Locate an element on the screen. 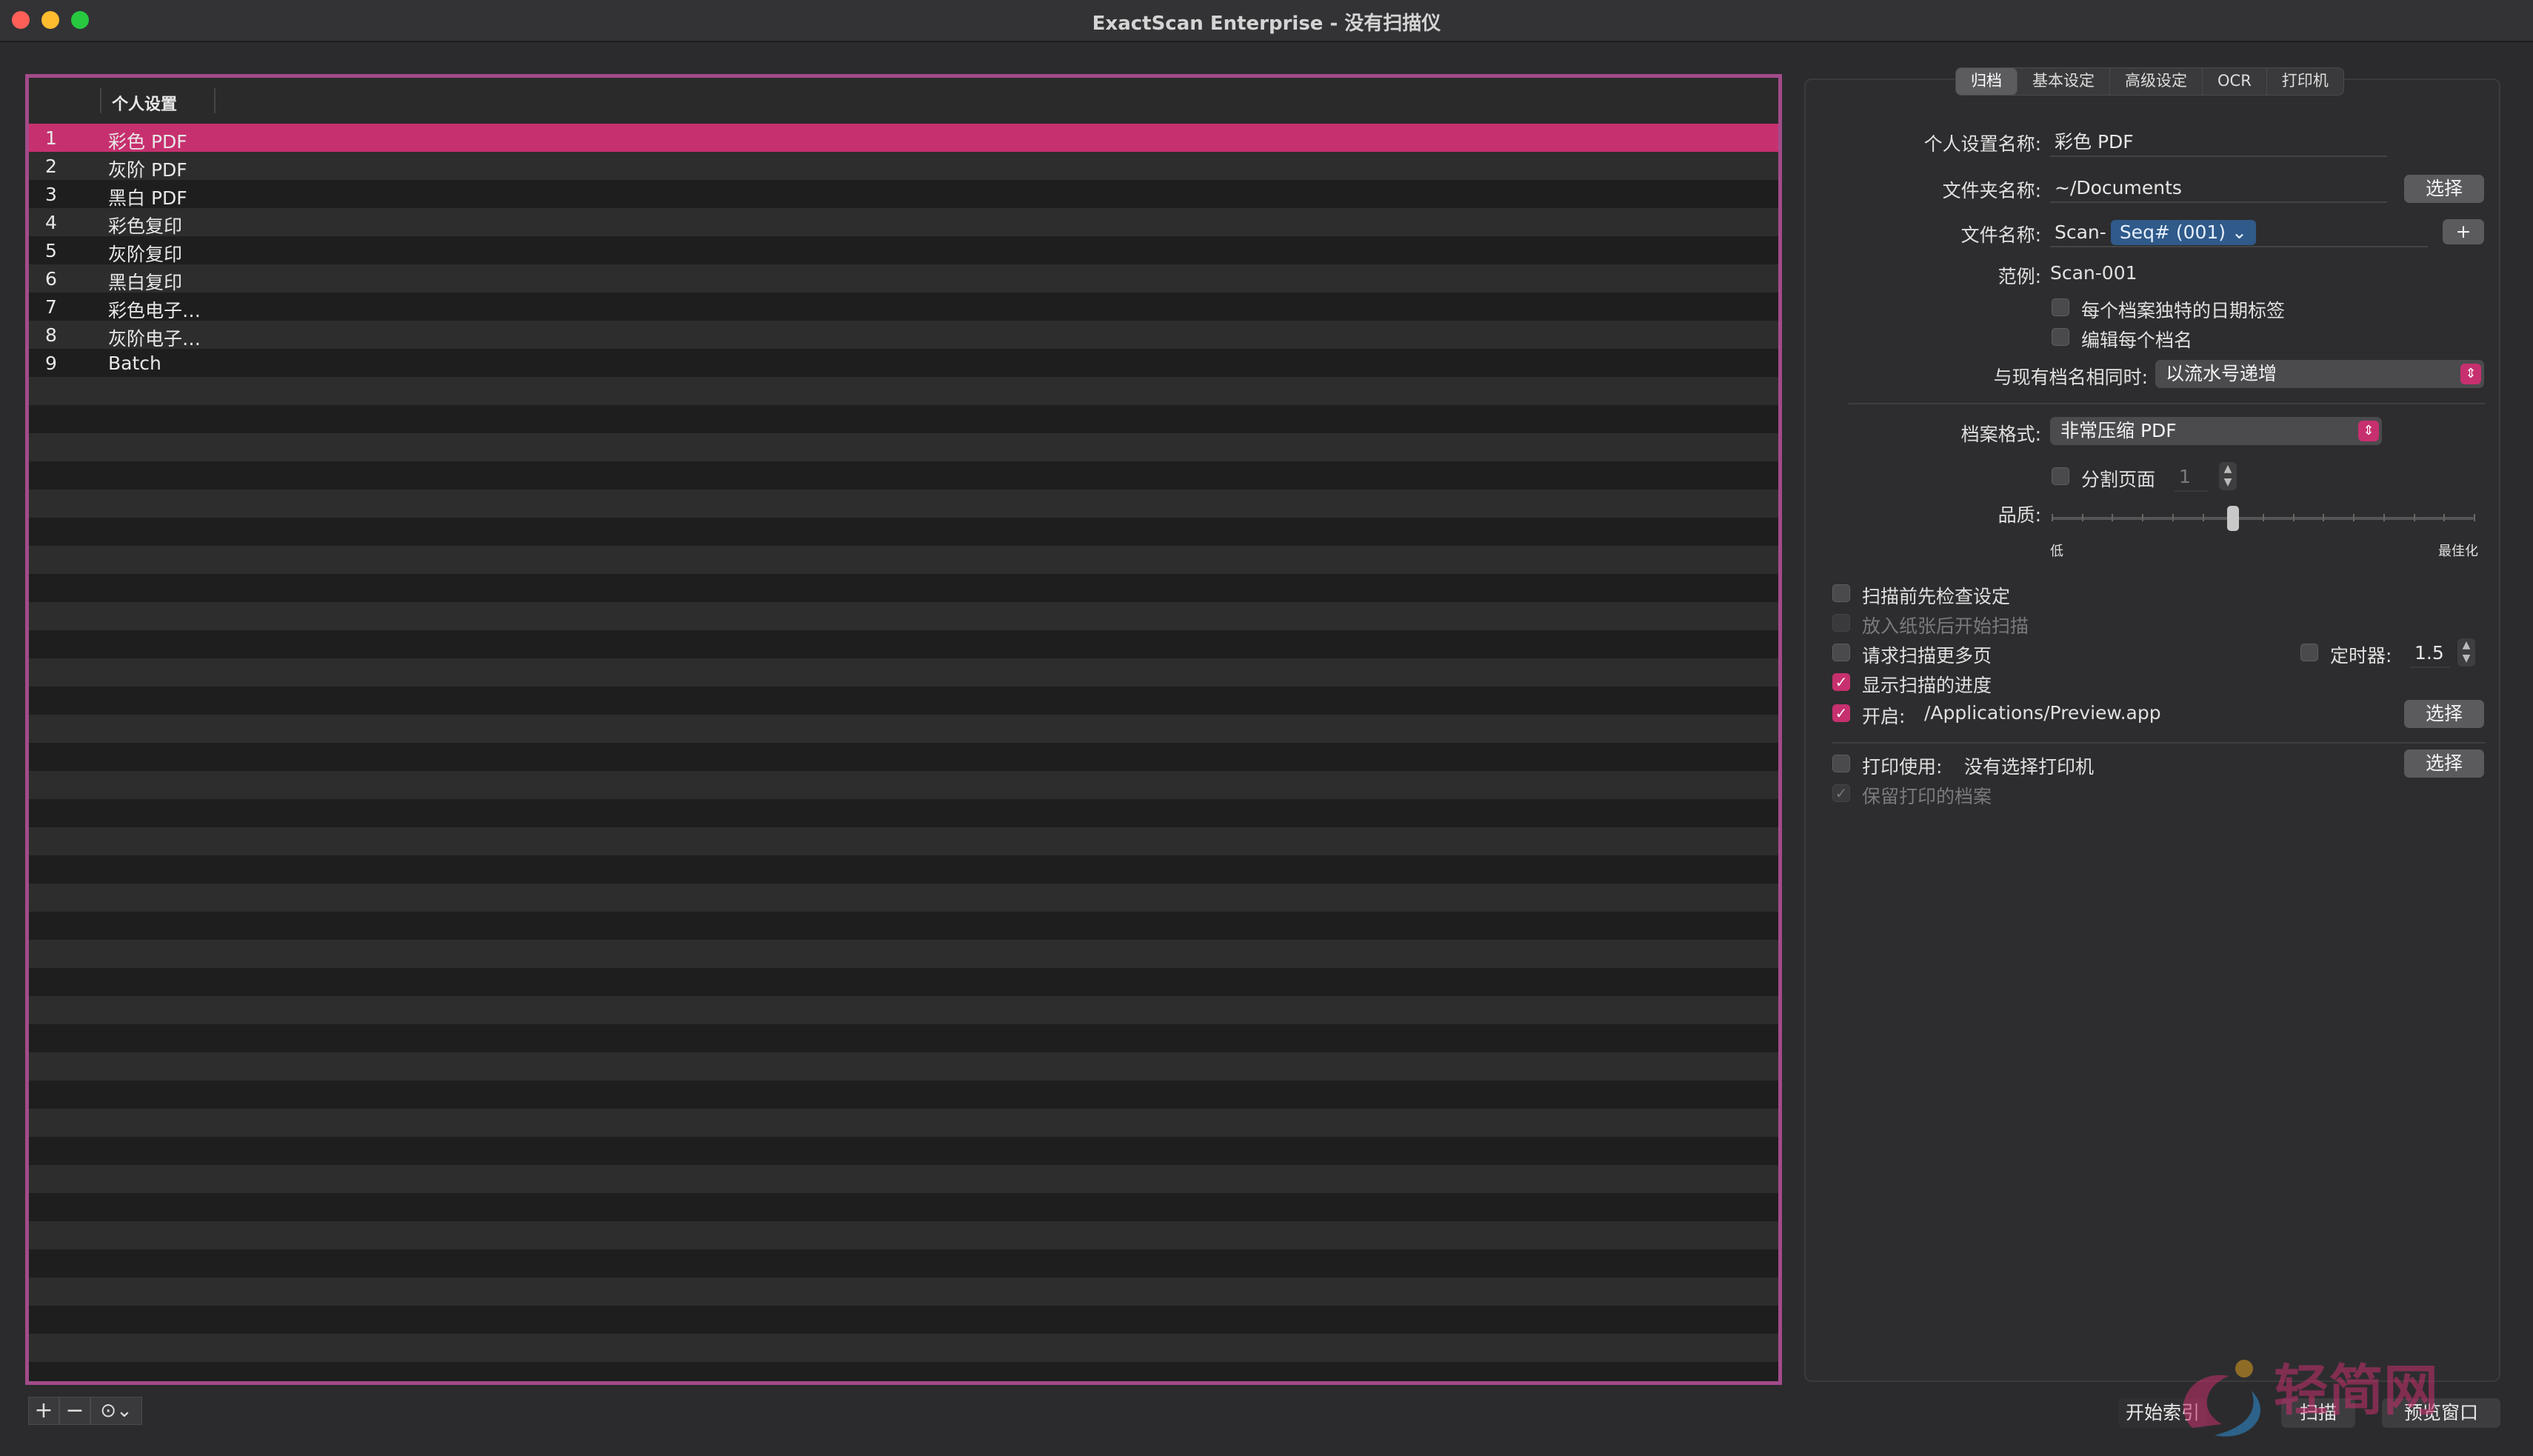  quality-low-label: 低 is located at coordinates (2056, 551).